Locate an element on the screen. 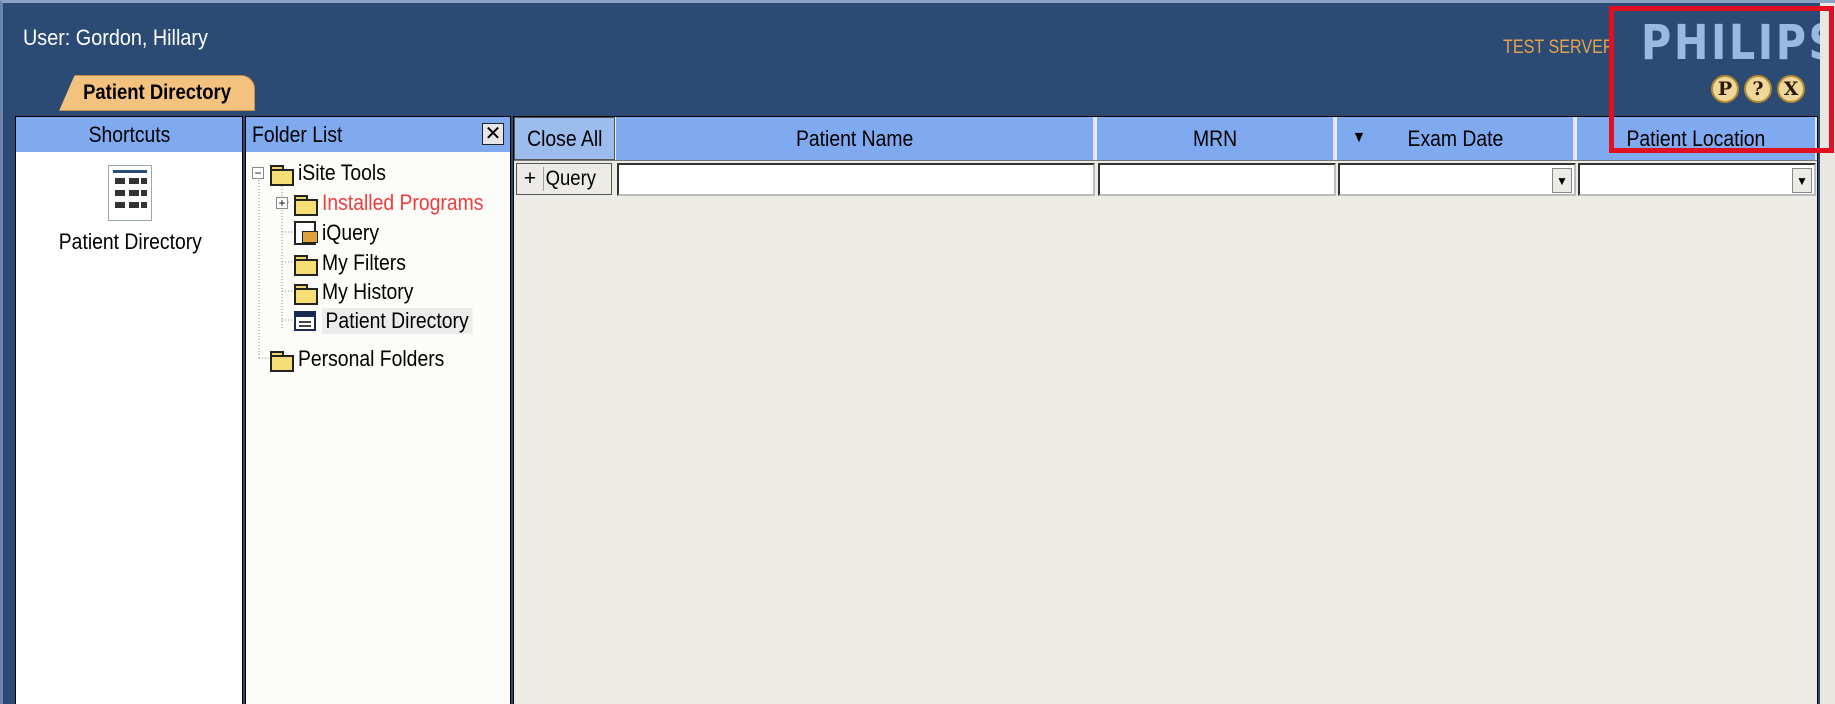  close-all-button: Close All is located at coordinates (564, 138).